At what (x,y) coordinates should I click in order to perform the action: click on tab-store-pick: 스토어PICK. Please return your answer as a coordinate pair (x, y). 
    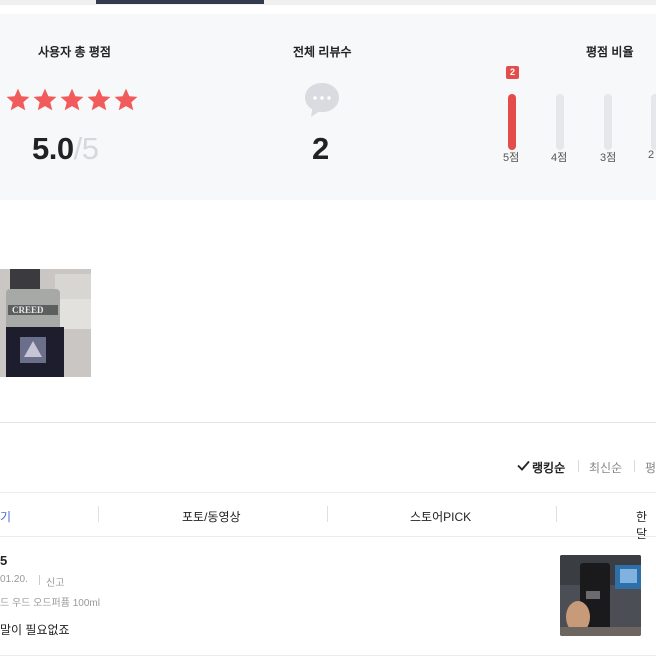
    Looking at the image, I should click on (440, 516).